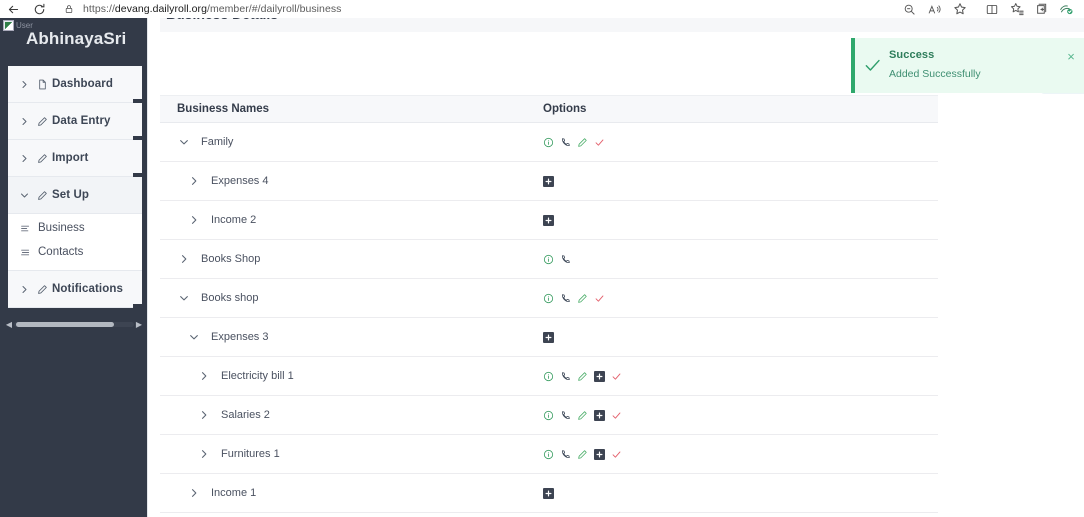 Image resolution: width=1084 pixels, height=517 pixels. I want to click on success-toast: Success Added Successfully ×, so click(967, 65).